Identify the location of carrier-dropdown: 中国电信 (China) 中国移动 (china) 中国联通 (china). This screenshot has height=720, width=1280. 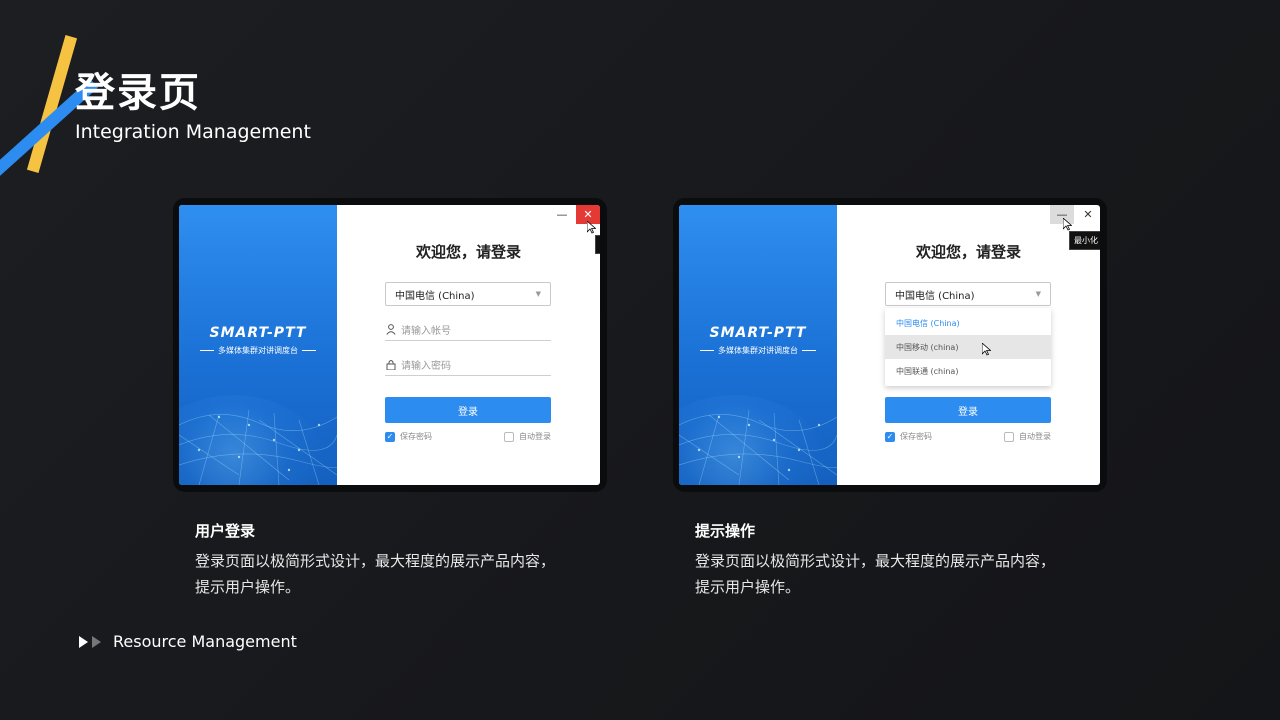
(968, 347).